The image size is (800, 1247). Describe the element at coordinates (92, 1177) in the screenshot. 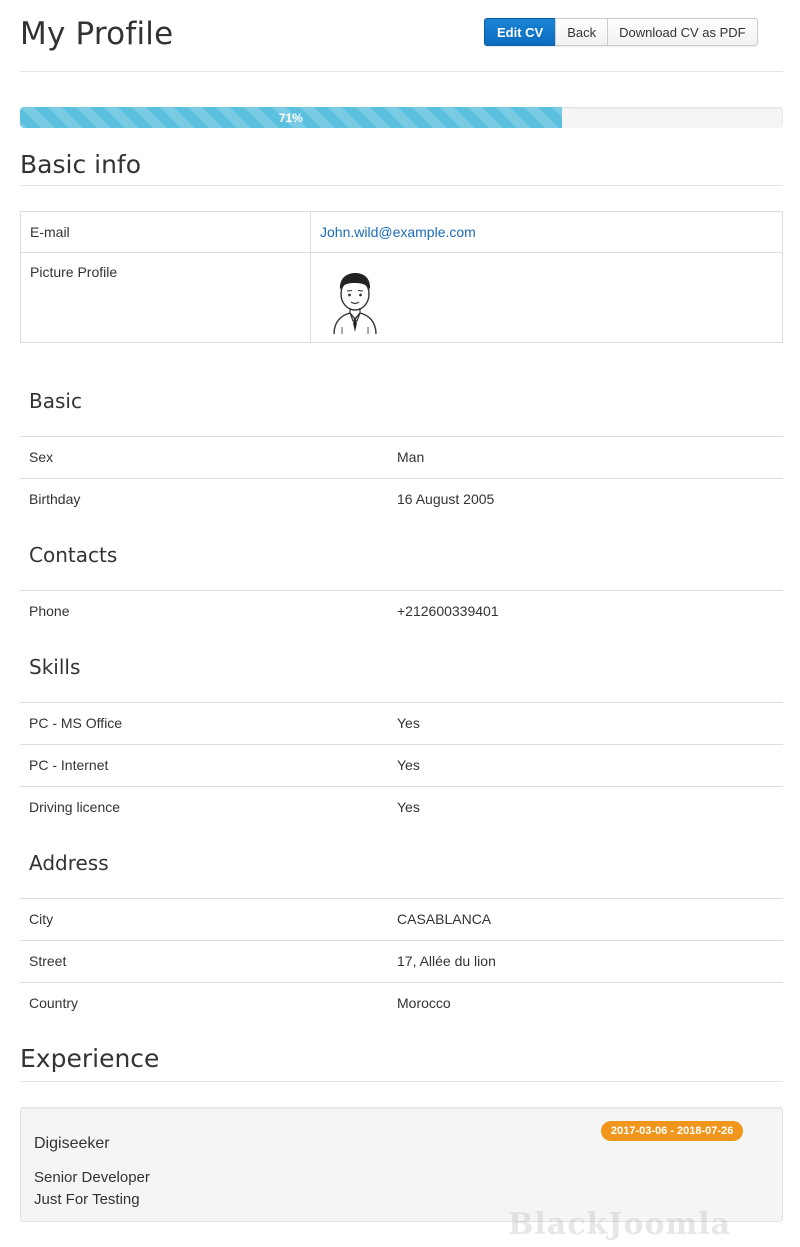

I see `experience-position: Senior Developer` at that location.